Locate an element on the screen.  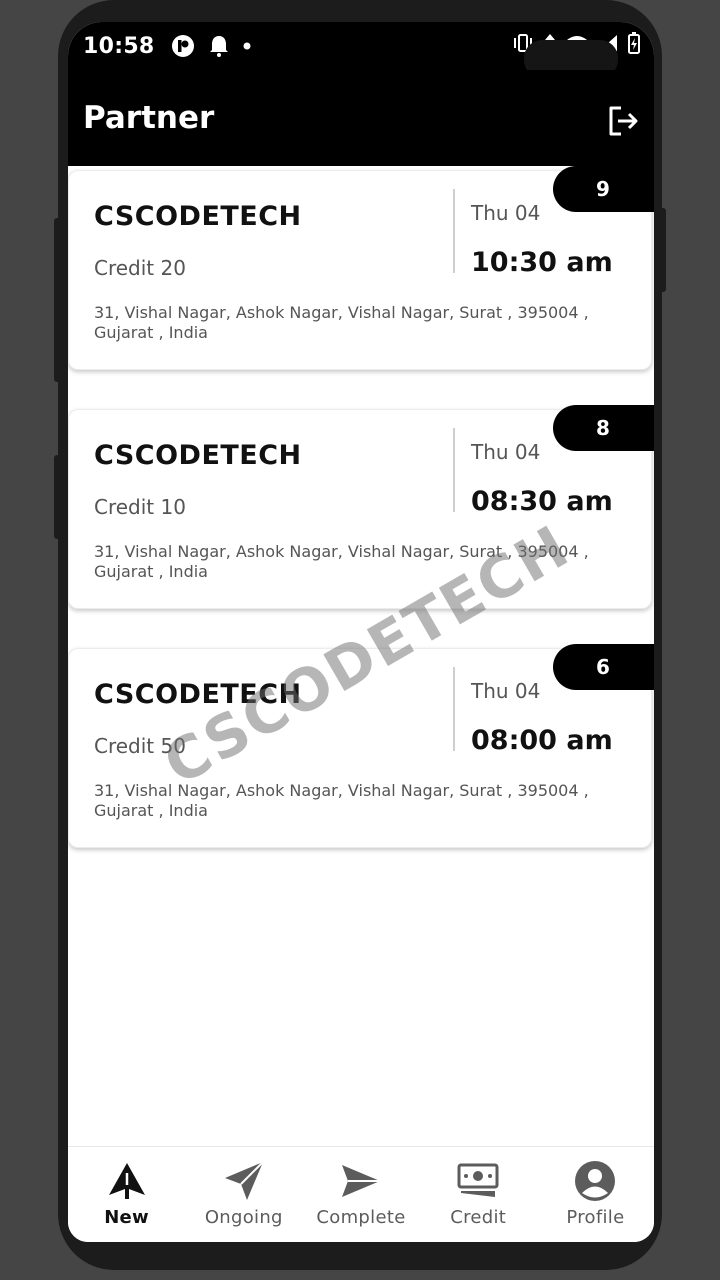
dot-icon is located at coordinates (247, 46).